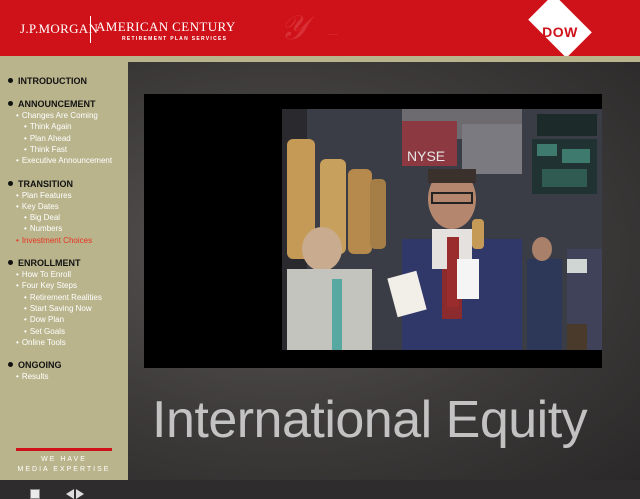 The image size is (640, 499). Describe the element at coordinates (35, 494) in the screenshot. I see `stop-button` at that location.